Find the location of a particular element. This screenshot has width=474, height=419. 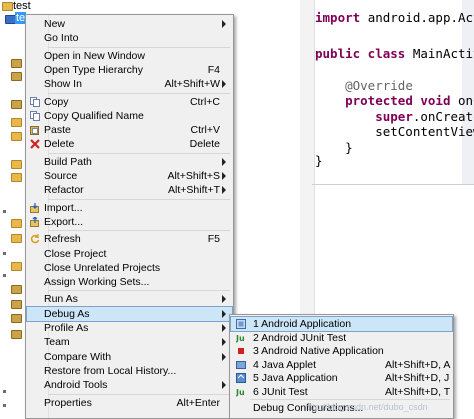

submenu-item-label: 2 Android JUnit Test is located at coordinates (300, 337).